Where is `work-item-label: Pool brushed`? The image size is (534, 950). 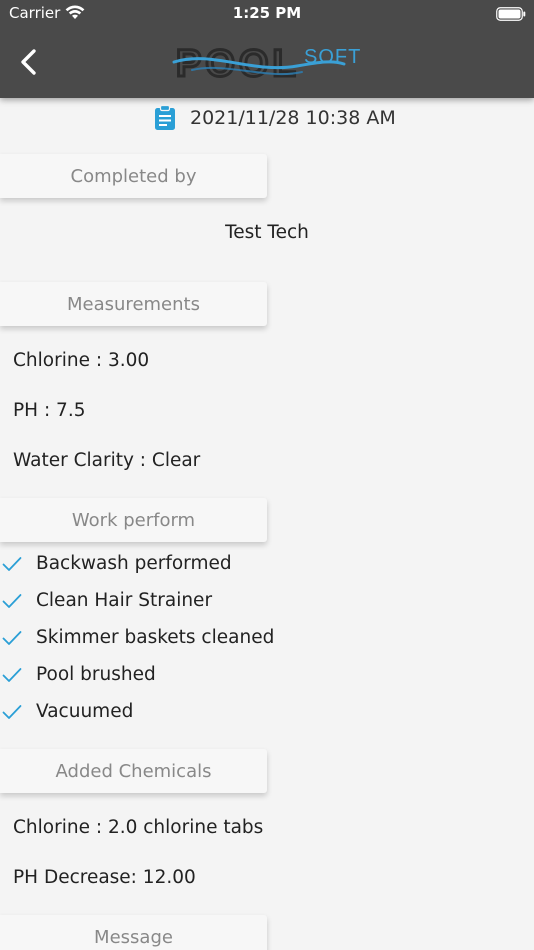
work-item-label: Pool brushed is located at coordinates (96, 674).